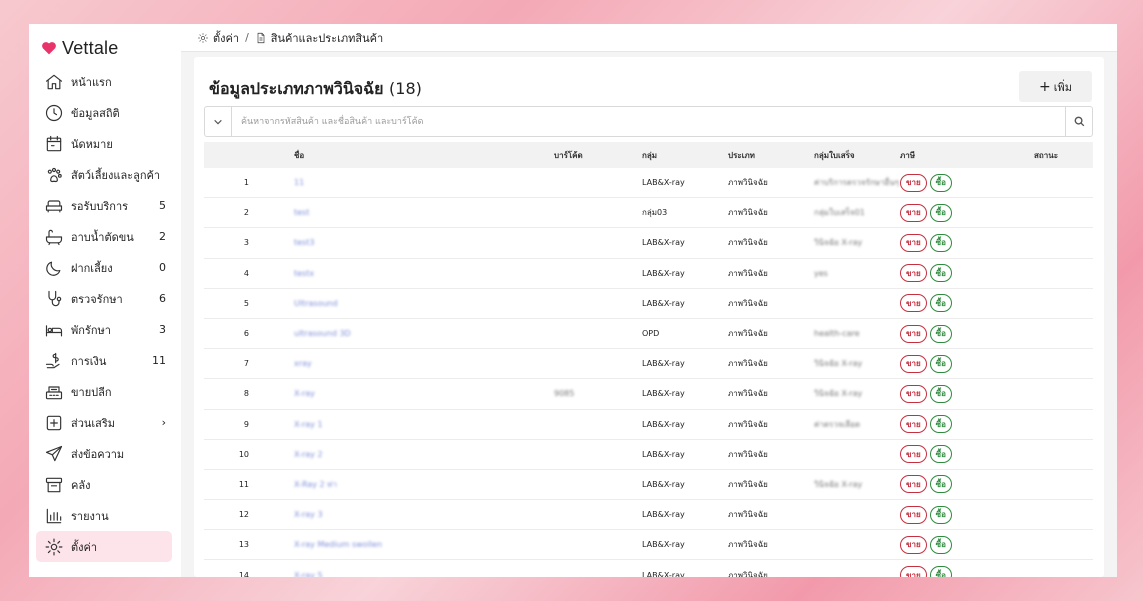  What do you see at coordinates (53, 391) in the screenshot?
I see `cash-register-icon` at bounding box center [53, 391].